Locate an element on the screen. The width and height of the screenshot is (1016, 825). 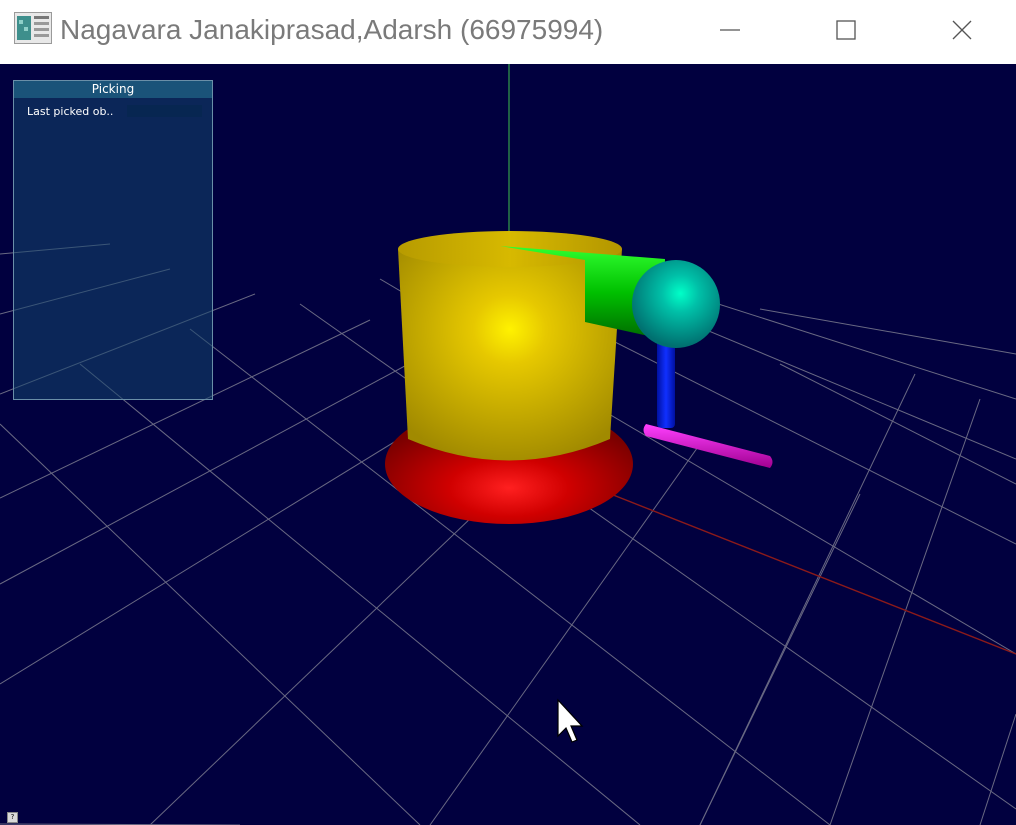
joint-sphere is located at coordinates (676, 304).